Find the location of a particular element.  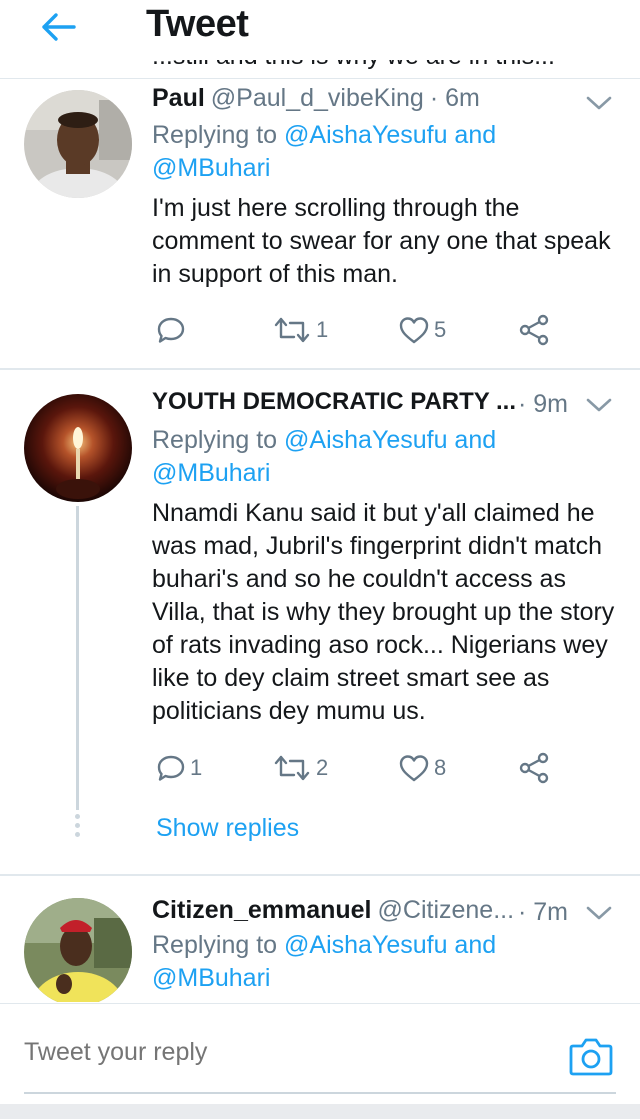

reply-button: 1 is located at coordinates (179, 768).